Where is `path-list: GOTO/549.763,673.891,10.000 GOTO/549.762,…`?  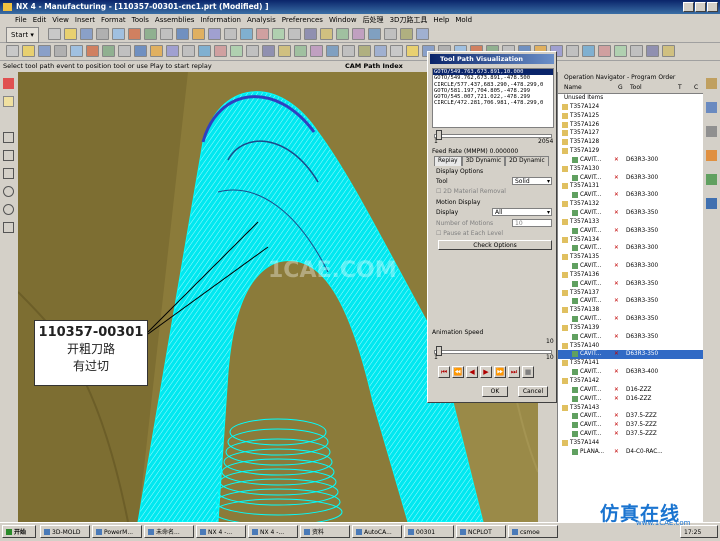 path-list: GOTO/549.763,673.891,10.000 GOTO/549.762,… is located at coordinates (493, 98).